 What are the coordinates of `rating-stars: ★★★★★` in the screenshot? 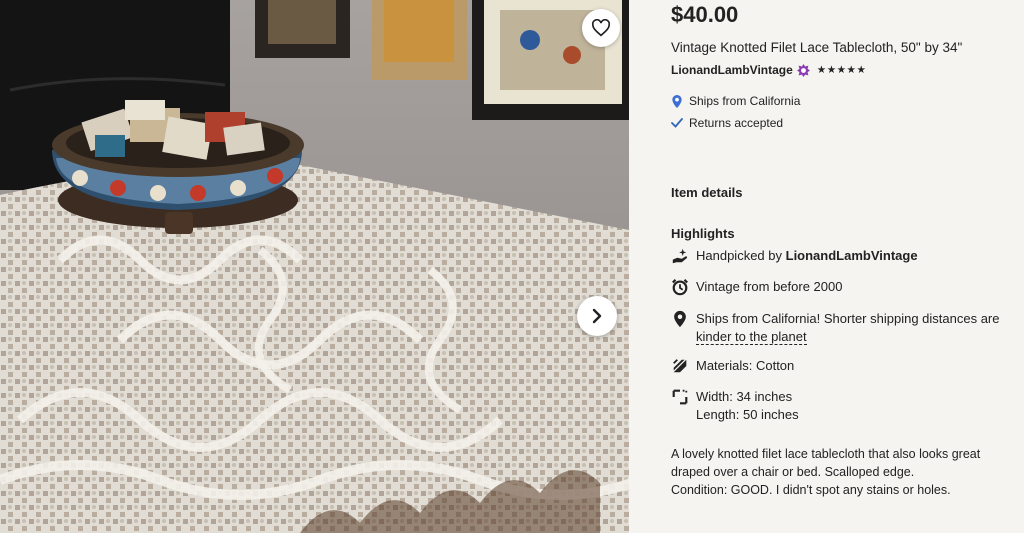 It's located at (842, 70).